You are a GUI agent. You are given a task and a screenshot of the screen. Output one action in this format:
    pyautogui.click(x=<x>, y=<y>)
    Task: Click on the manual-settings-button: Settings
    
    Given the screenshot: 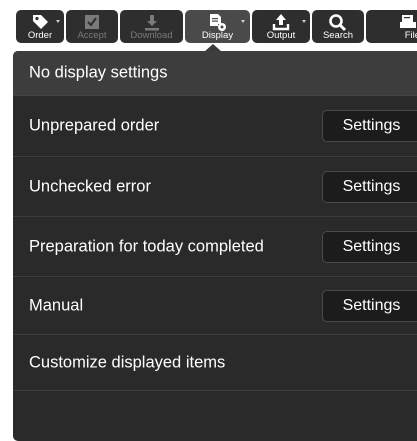 What is the action you would take?
    pyautogui.click(x=369, y=305)
    